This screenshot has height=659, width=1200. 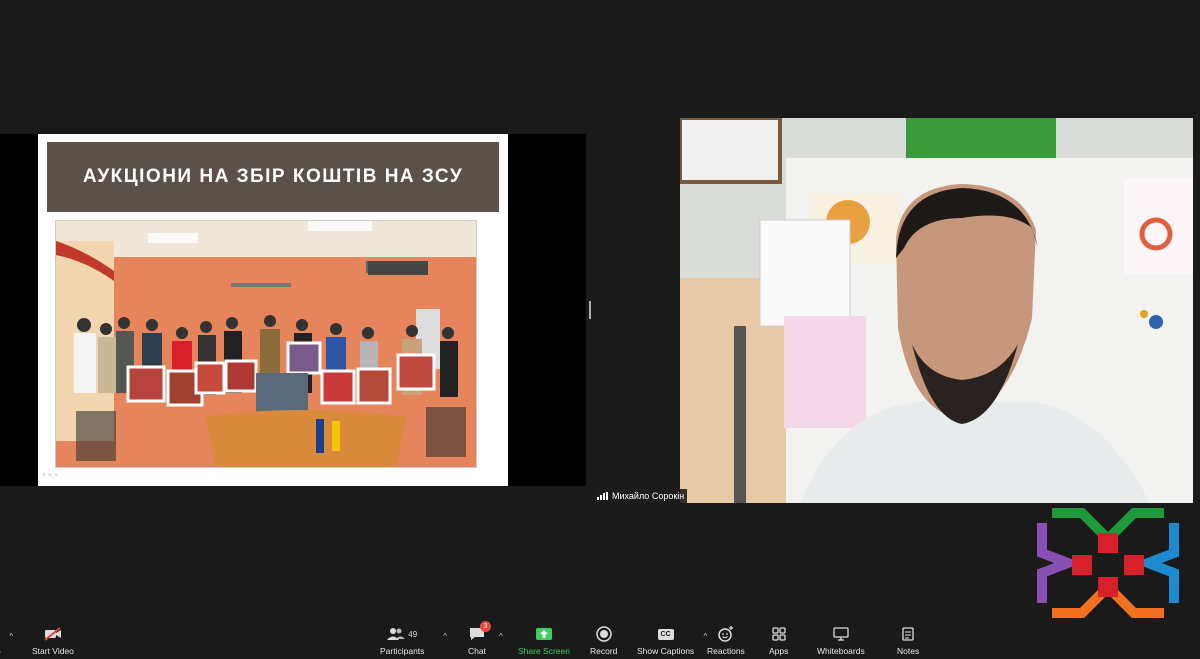 What do you see at coordinates (602, 496) in the screenshot?
I see `signal-strength-icon` at bounding box center [602, 496].